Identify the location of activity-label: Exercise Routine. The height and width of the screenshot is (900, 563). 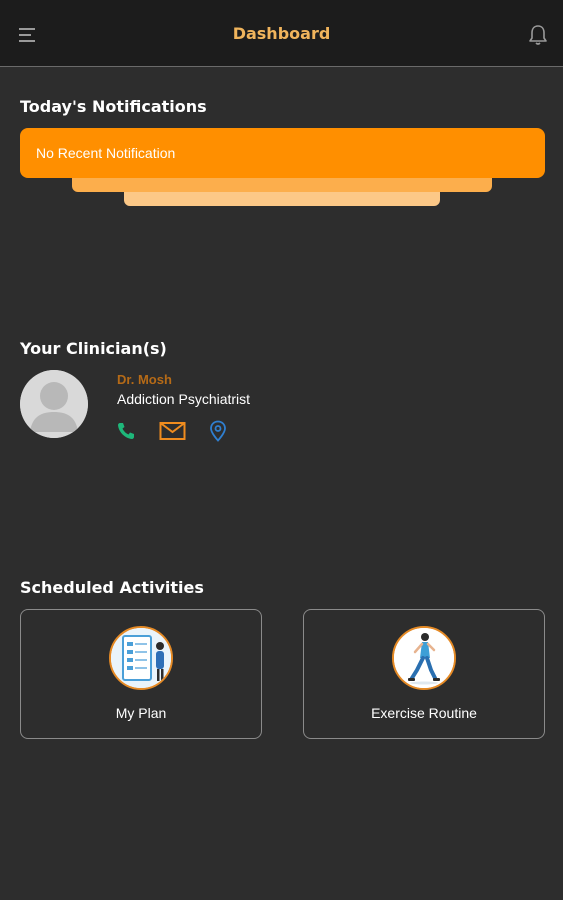
(424, 713).